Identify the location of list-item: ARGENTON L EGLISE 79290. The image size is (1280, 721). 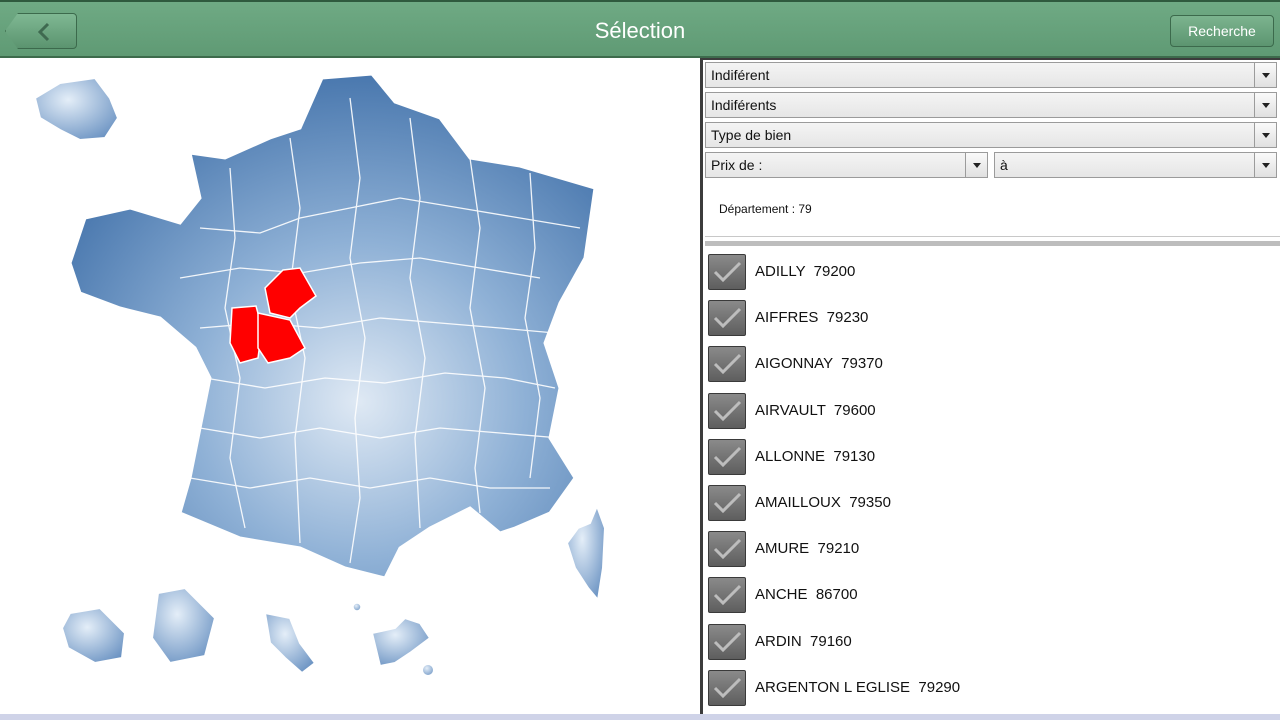
(991, 689).